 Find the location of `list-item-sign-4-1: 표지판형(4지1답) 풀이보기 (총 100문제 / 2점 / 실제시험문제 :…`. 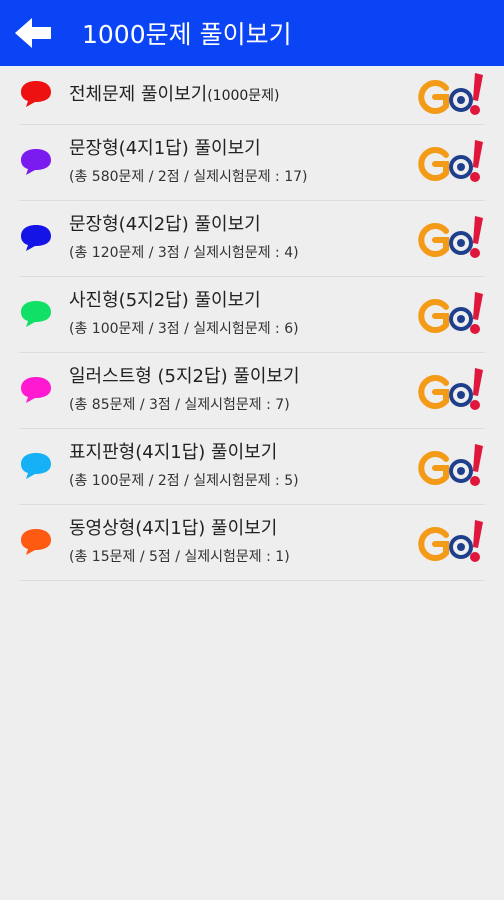

list-item-sign-4-1: 표지판형(4지1답) 풀이보기 (총 100문제 / 2점 / 실제시험문제 :… is located at coordinates (252, 467).